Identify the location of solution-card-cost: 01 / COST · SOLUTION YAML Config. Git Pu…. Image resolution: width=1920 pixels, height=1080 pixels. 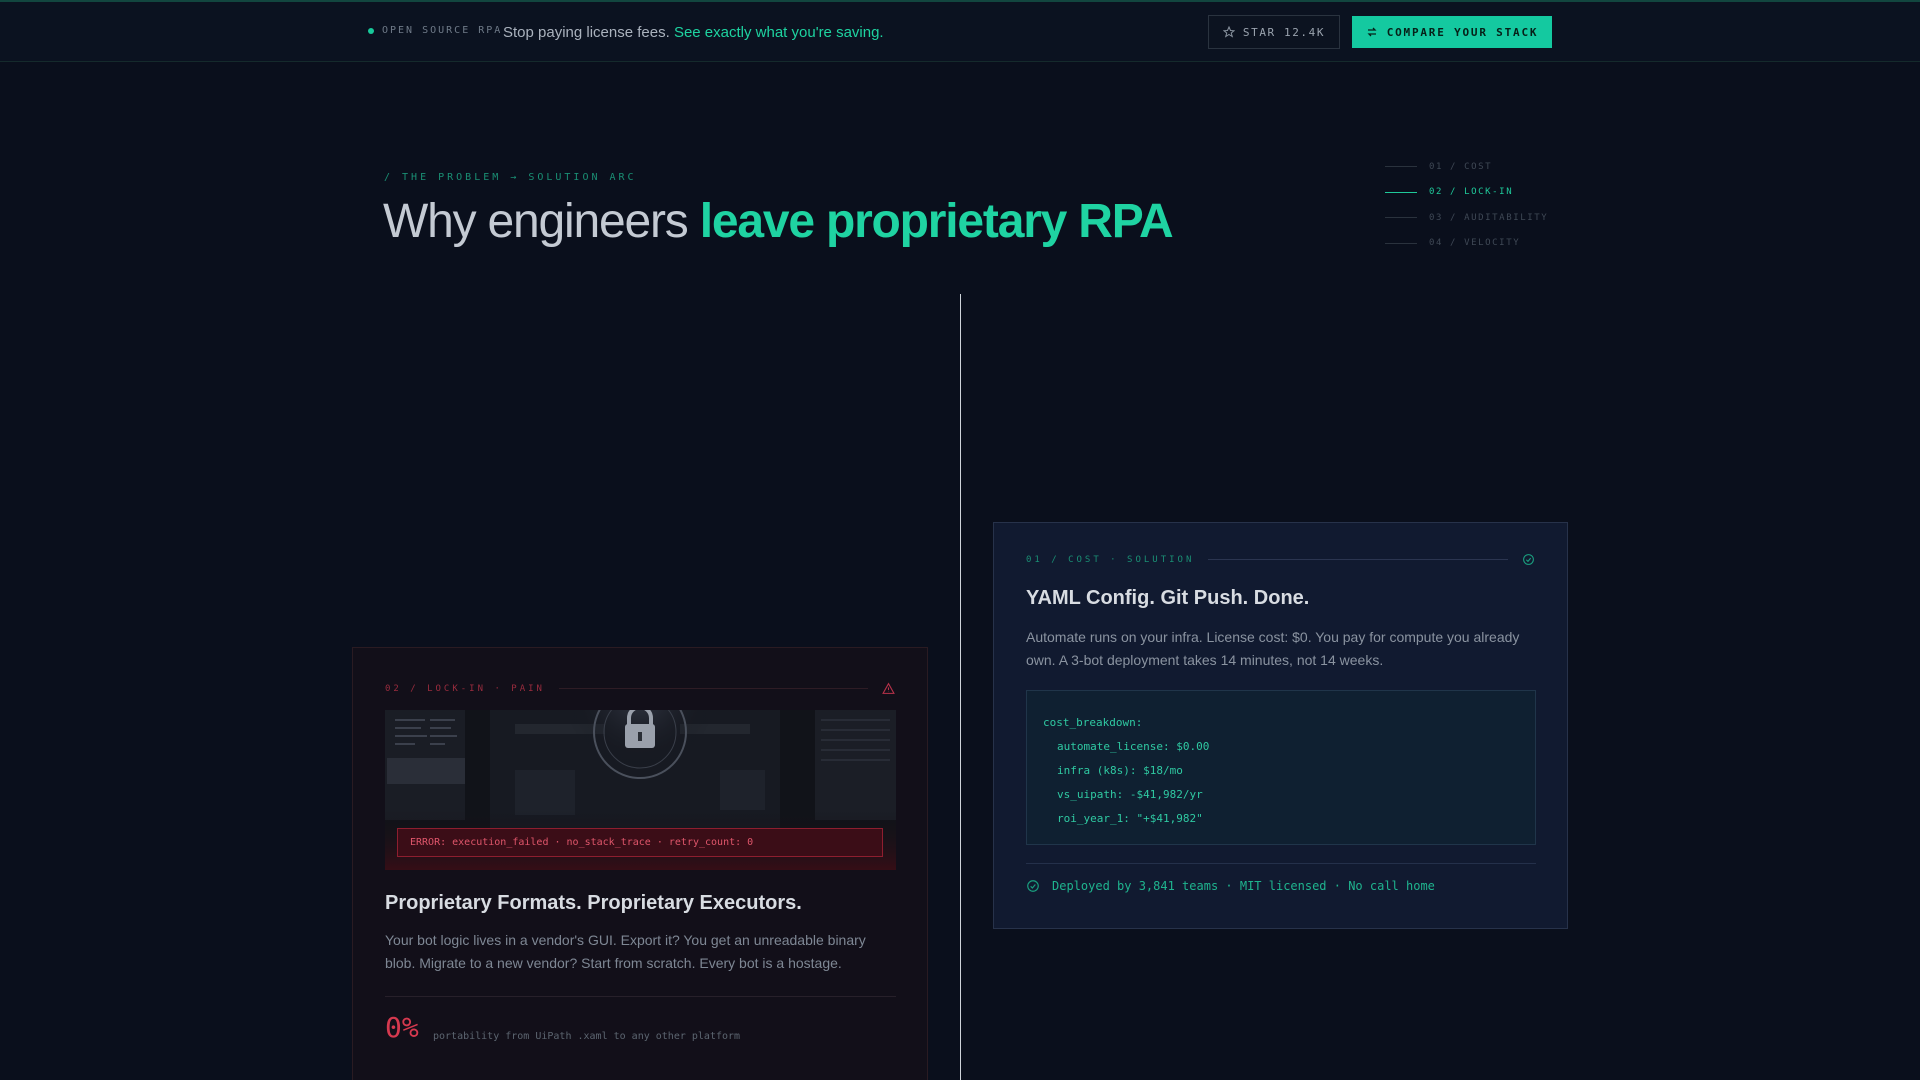
(1280, 725).